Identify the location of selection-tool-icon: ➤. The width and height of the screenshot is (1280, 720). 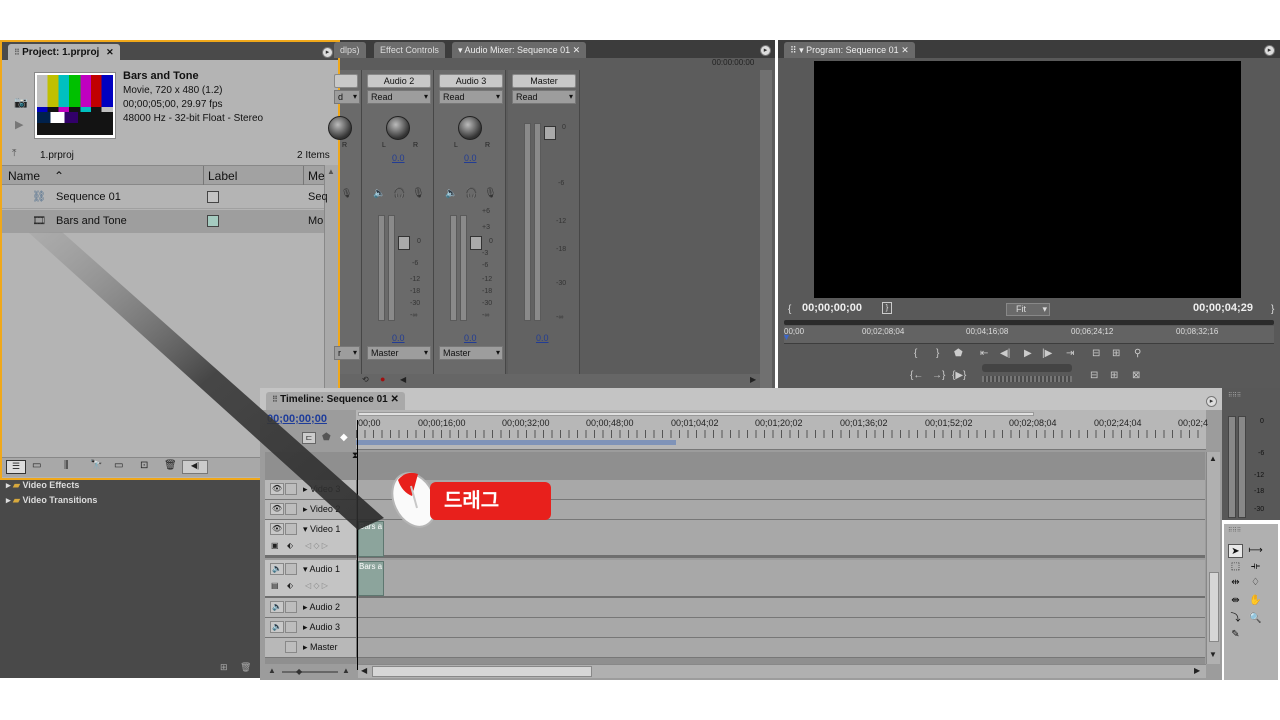
(1235, 551).